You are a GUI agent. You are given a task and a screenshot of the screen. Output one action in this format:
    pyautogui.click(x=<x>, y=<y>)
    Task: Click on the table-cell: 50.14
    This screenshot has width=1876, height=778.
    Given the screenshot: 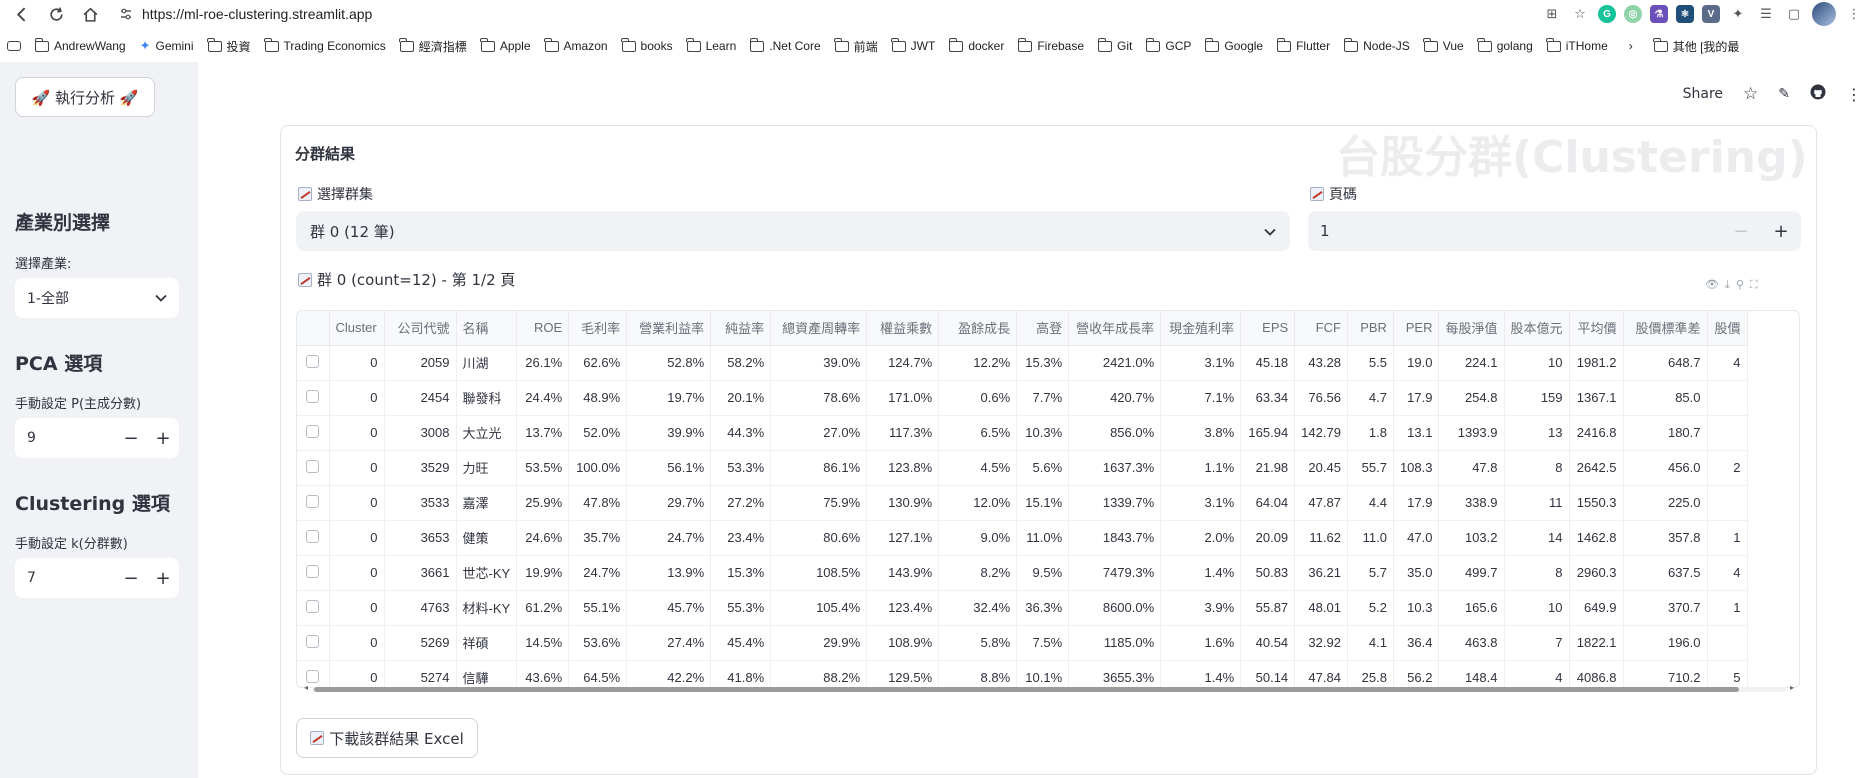 What is the action you would take?
    pyautogui.click(x=1268, y=673)
    